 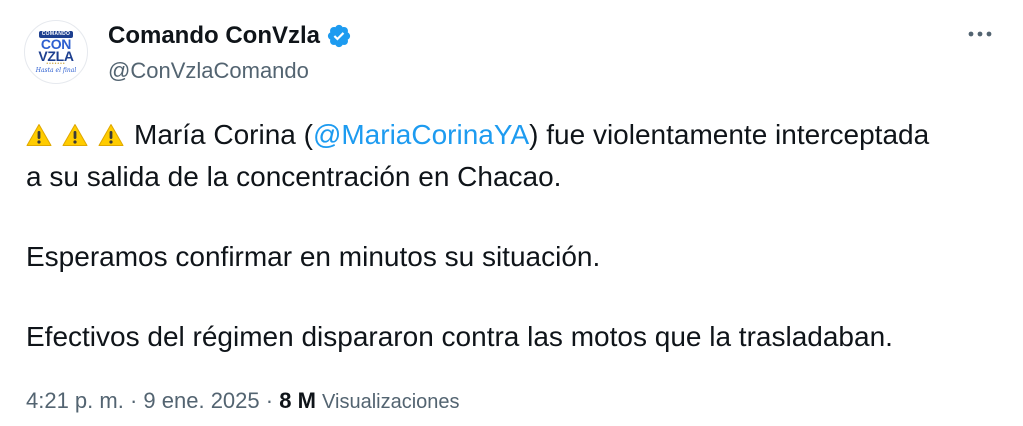 I want to click on mention-link: @MariaCorinaYA, so click(x=421, y=134).